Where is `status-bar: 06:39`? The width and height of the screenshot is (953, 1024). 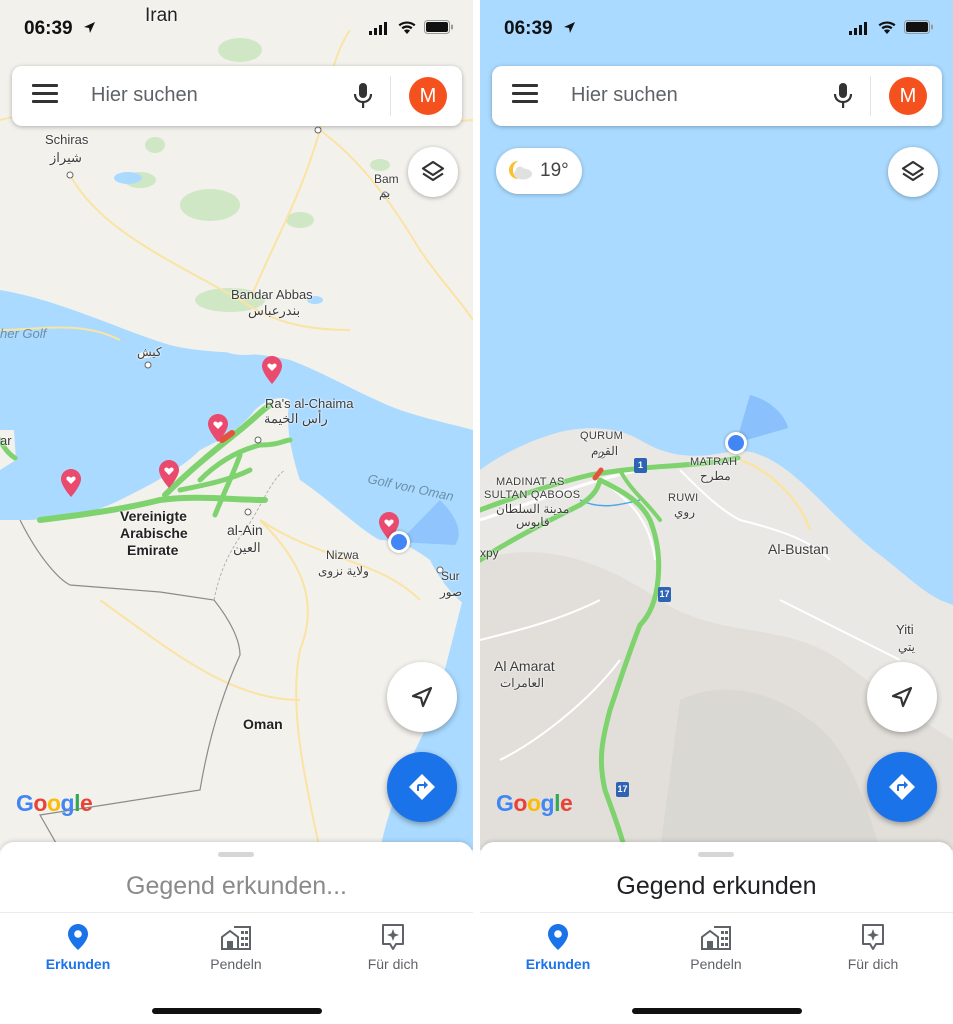 status-bar: 06:39 is located at coordinates (236, 29).